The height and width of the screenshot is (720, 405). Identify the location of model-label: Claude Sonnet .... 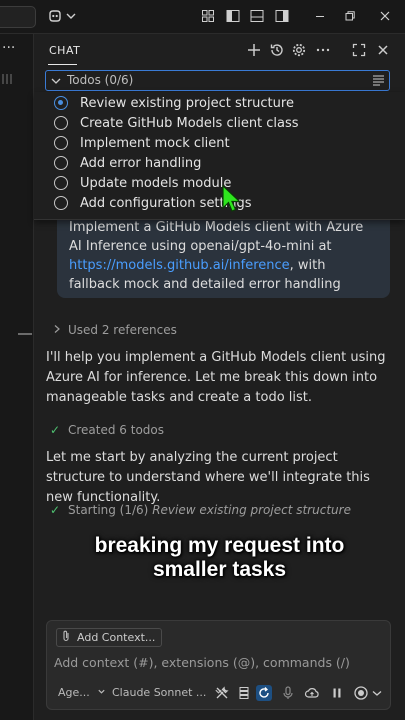
(159, 692).